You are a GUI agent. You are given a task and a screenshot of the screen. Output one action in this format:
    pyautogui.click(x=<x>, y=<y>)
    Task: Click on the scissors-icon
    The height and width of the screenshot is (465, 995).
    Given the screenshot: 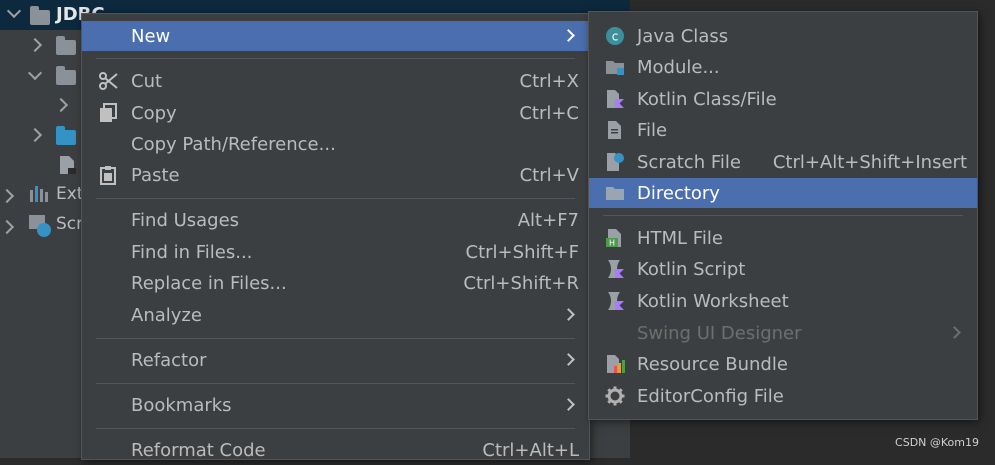 What is the action you would take?
    pyautogui.click(x=108, y=81)
    